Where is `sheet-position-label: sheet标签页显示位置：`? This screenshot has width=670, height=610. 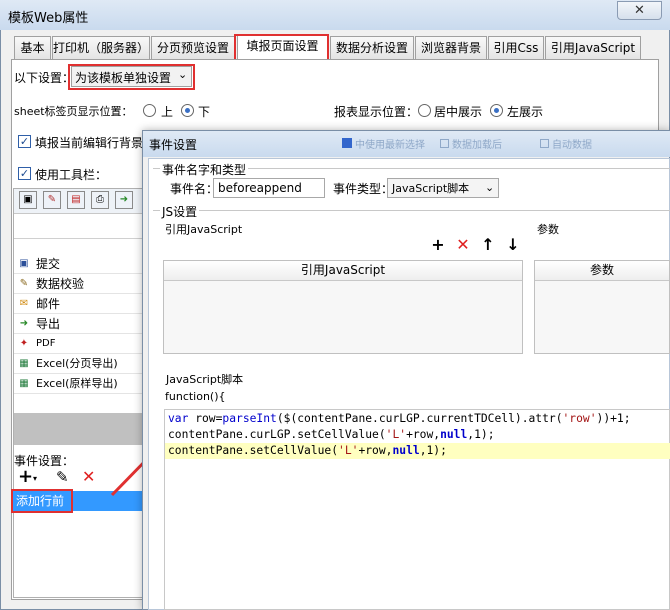 sheet-position-label: sheet标签页显示位置： is located at coordinates (73, 111).